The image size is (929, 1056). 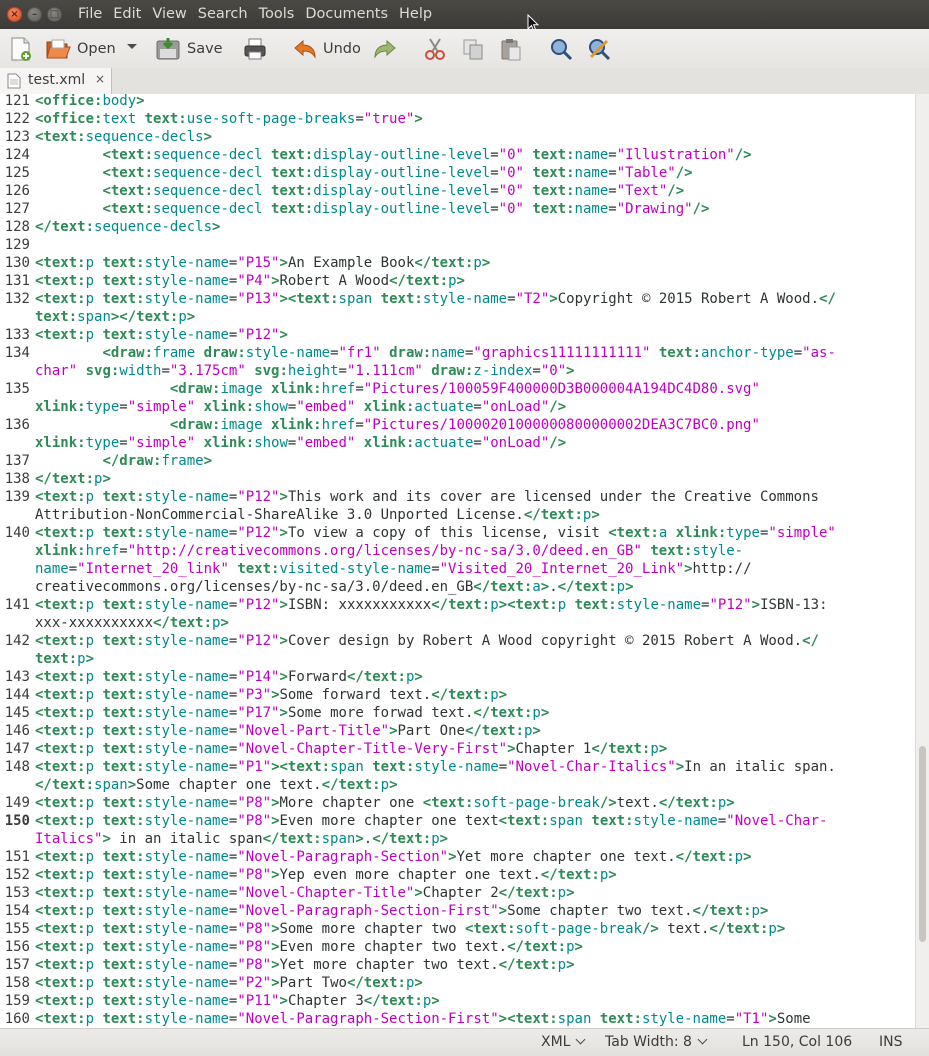 What do you see at coordinates (515, 443) in the screenshot?
I see `code-token: "onLoad"` at bounding box center [515, 443].